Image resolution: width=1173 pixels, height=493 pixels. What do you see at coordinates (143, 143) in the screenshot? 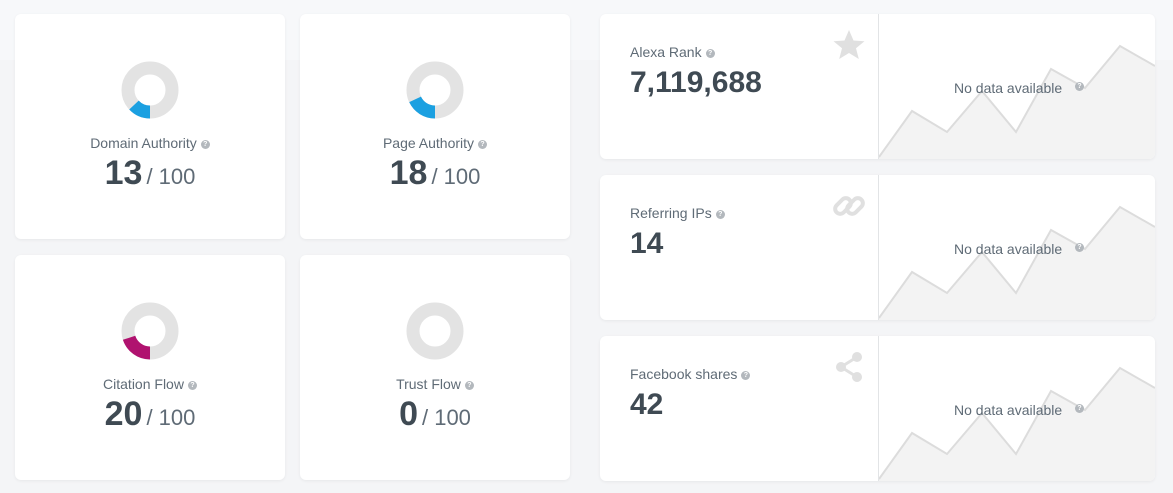
I see `domain-authority-label: Domain Authority` at bounding box center [143, 143].